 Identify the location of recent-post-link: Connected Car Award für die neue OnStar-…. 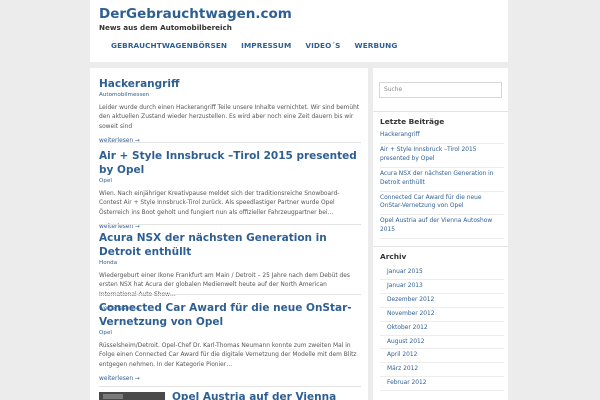
(442, 204).